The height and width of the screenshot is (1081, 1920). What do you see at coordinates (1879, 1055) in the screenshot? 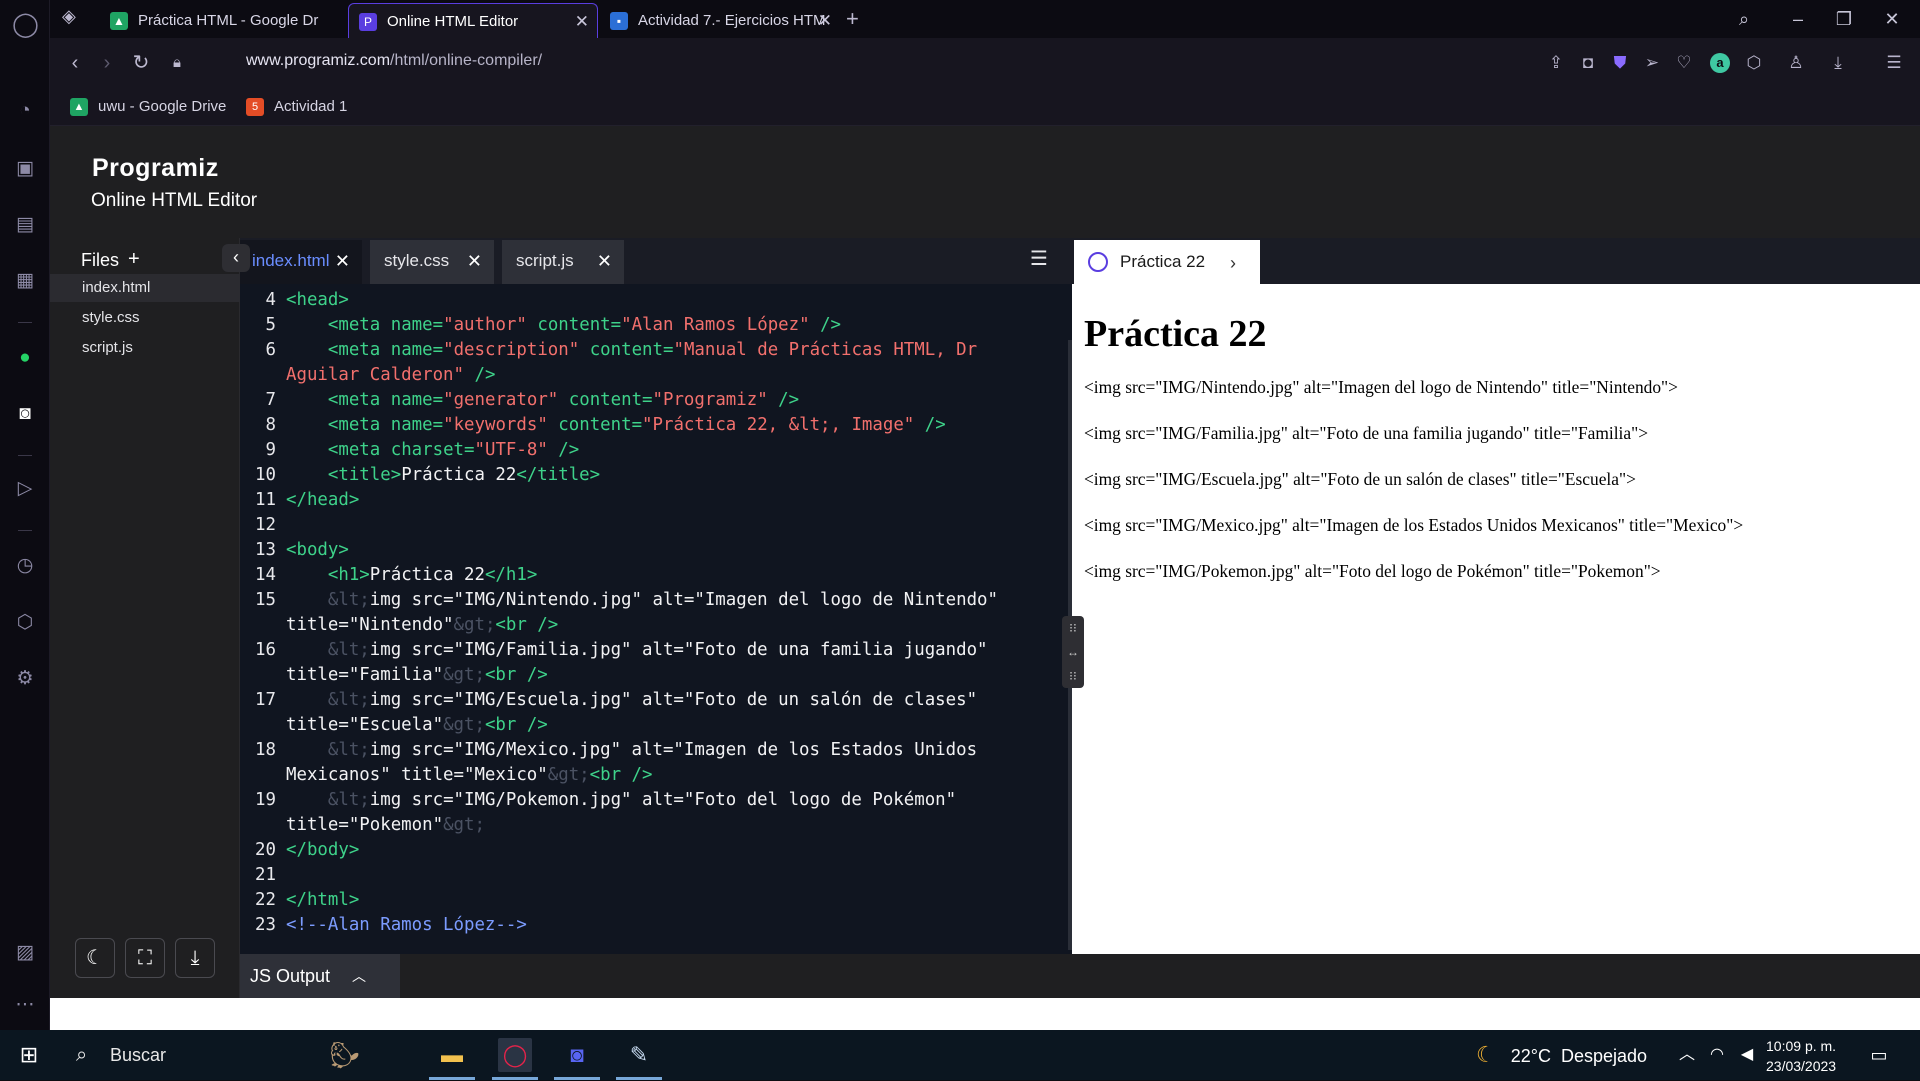
I see `notifications-icon: ▭` at bounding box center [1879, 1055].